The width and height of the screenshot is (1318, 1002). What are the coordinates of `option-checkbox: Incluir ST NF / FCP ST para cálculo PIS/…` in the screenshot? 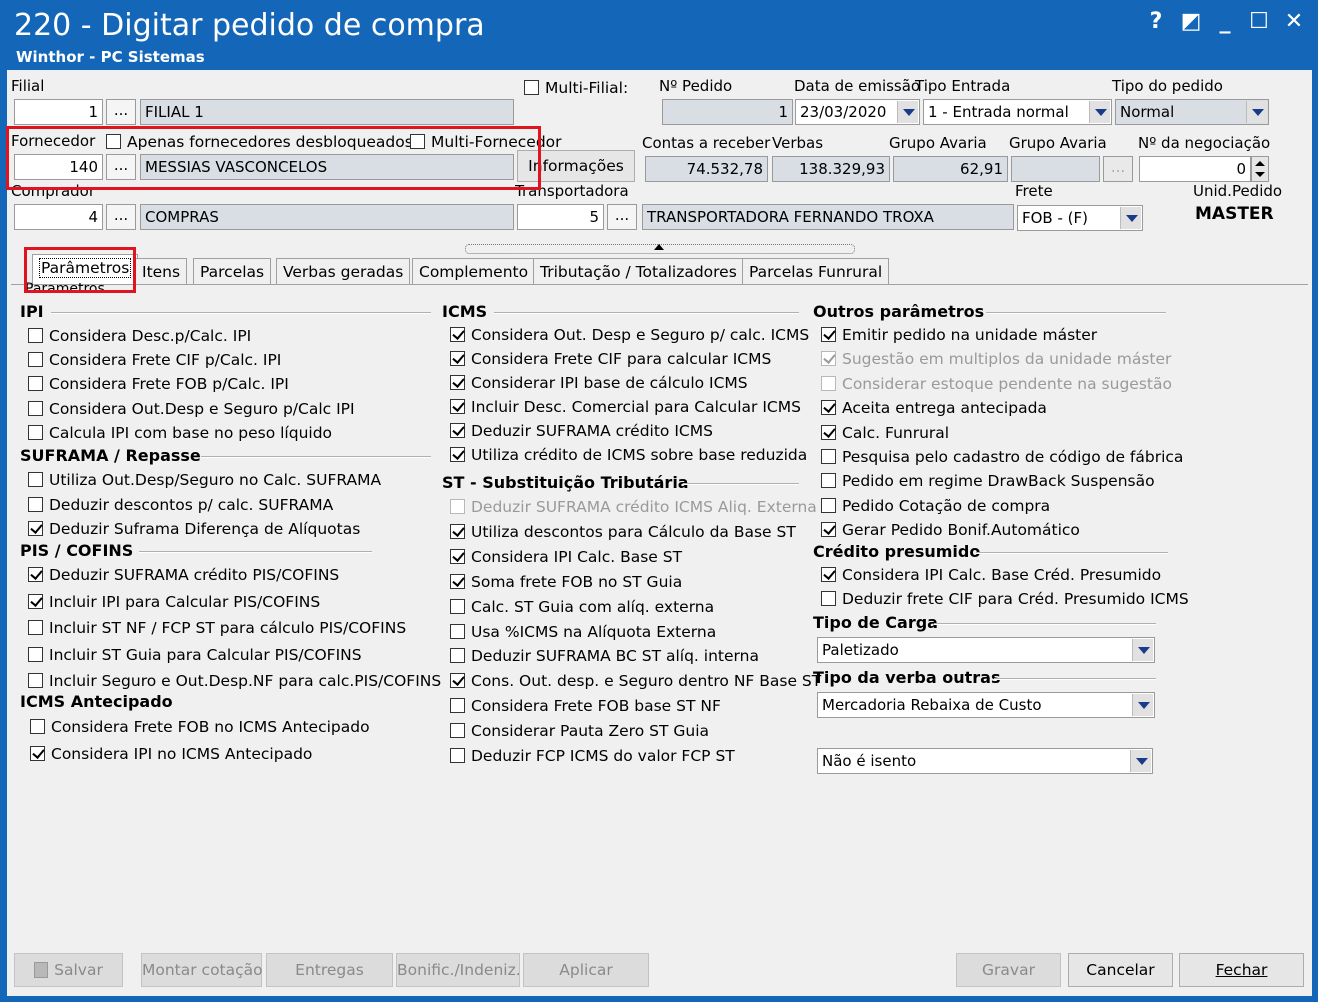 It's located at (217, 628).